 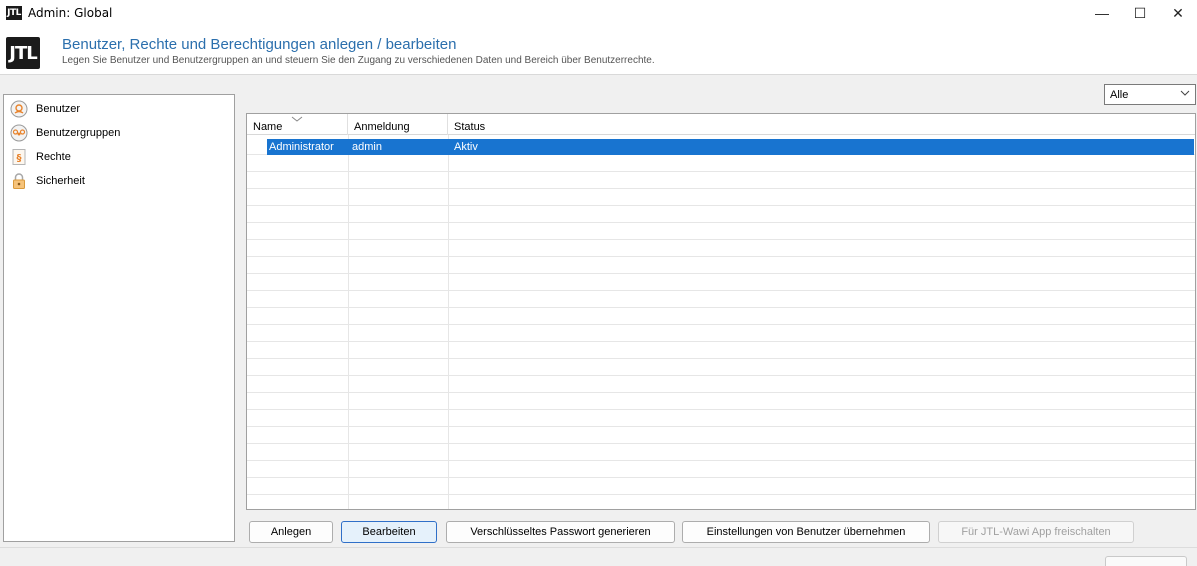 What do you see at coordinates (297, 120) in the screenshot?
I see `sort-descending-icon` at bounding box center [297, 120].